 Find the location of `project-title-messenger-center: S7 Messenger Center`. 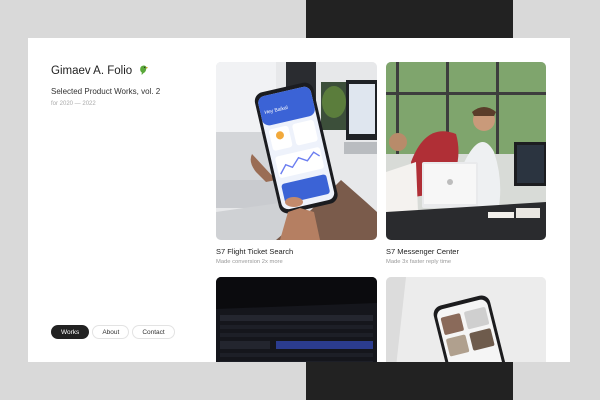

project-title-messenger-center: S7 Messenger Center is located at coordinates (422, 251).